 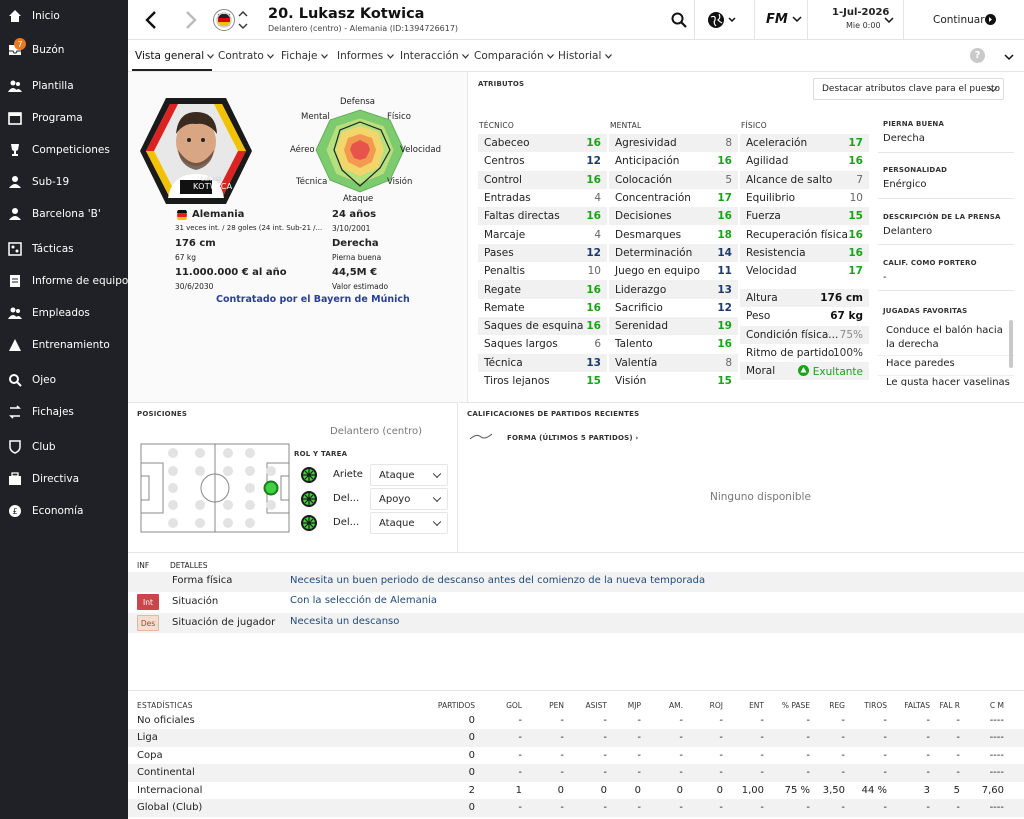 I want to click on attribute-row: Entradas 4, so click(x=542, y=198).